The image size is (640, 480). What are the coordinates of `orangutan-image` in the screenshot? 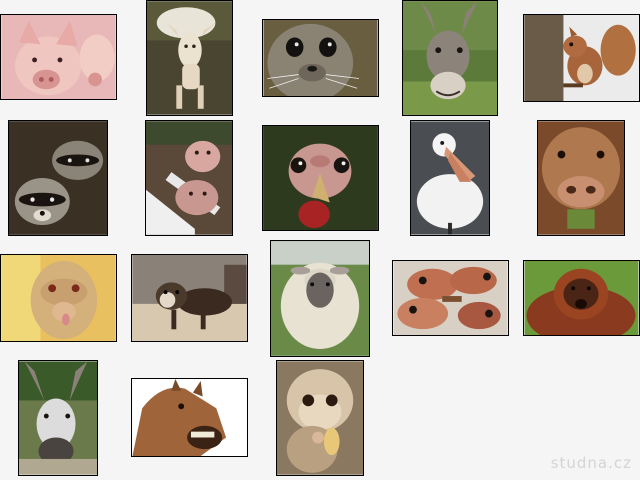 It's located at (581, 298).